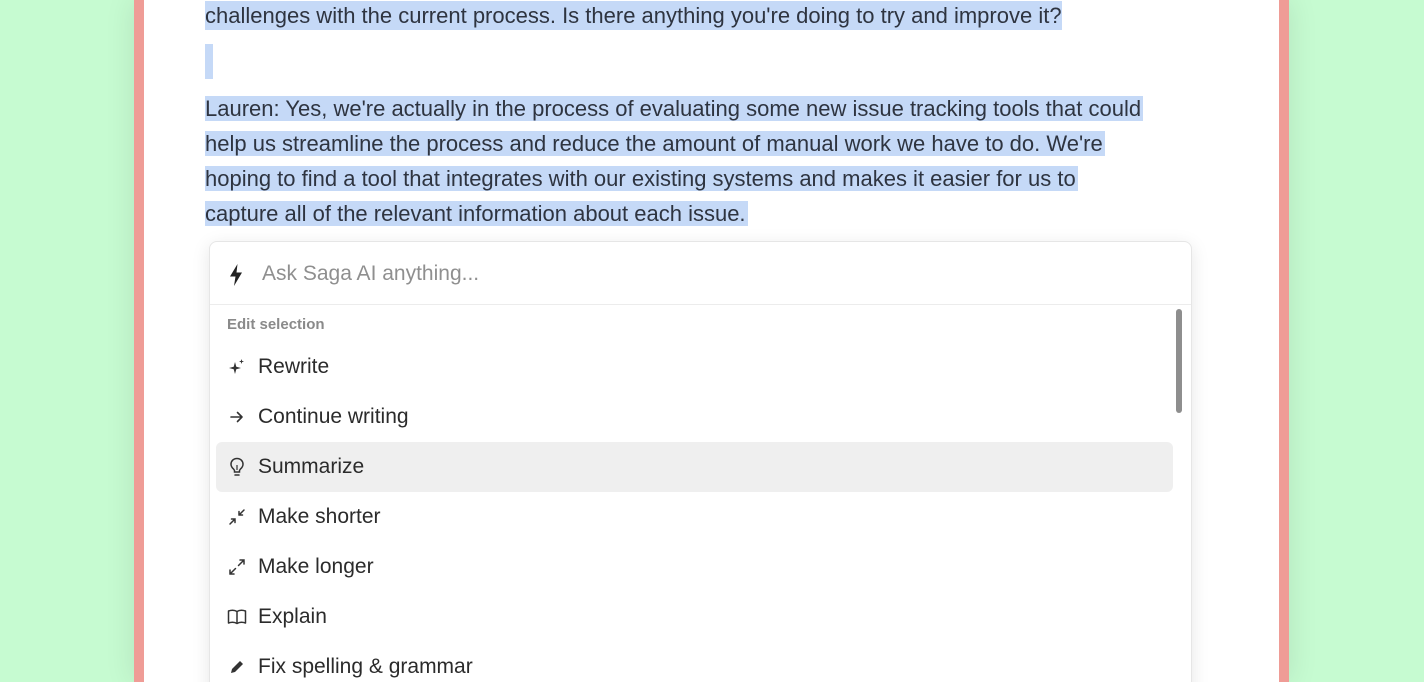  I want to click on menu-item-rewrite: Rewrite, so click(694, 367).